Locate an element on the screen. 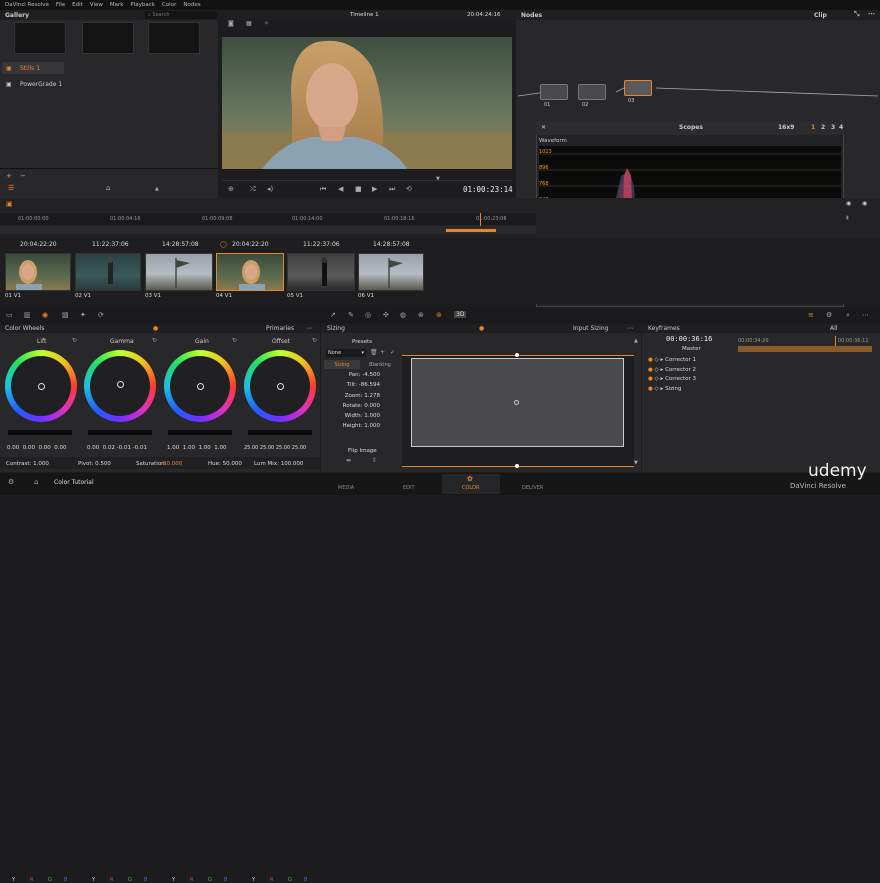  skip-back-icon: ⏮ is located at coordinates (323, 189).